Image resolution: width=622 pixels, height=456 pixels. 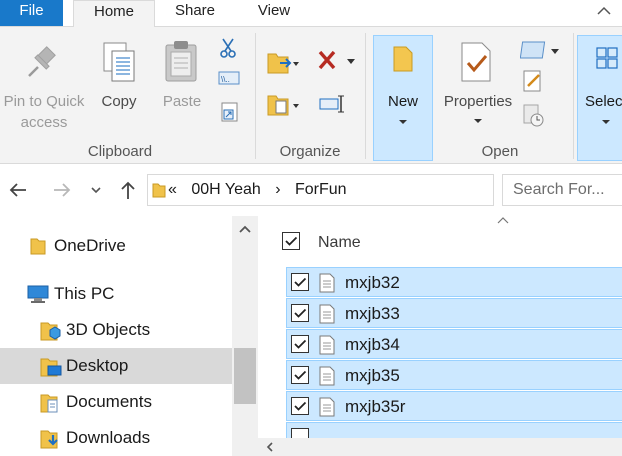 What do you see at coordinates (283, 62) in the screenshot?
I see `move-to-icon` at bounding box center [283, 62].